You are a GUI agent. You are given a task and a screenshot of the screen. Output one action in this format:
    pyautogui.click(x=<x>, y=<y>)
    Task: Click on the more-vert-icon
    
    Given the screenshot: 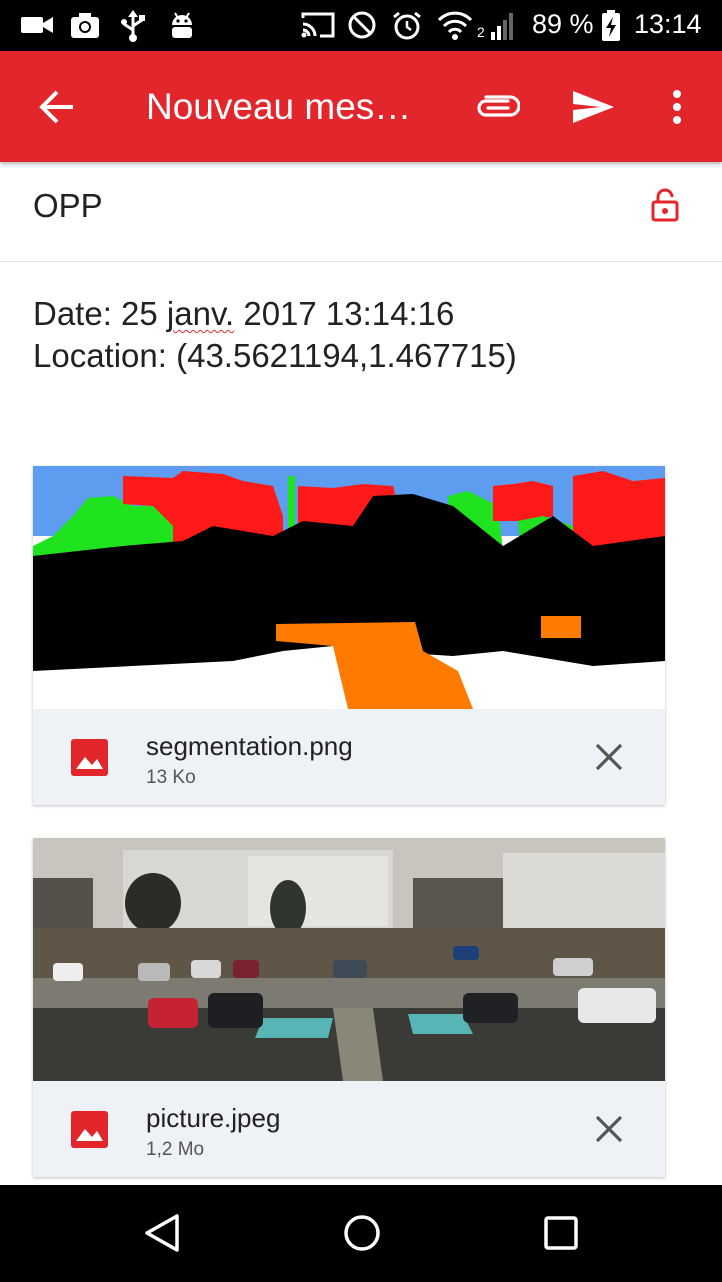 What is the action you would take?
    pyautogui.click(x=677, y=107)
    